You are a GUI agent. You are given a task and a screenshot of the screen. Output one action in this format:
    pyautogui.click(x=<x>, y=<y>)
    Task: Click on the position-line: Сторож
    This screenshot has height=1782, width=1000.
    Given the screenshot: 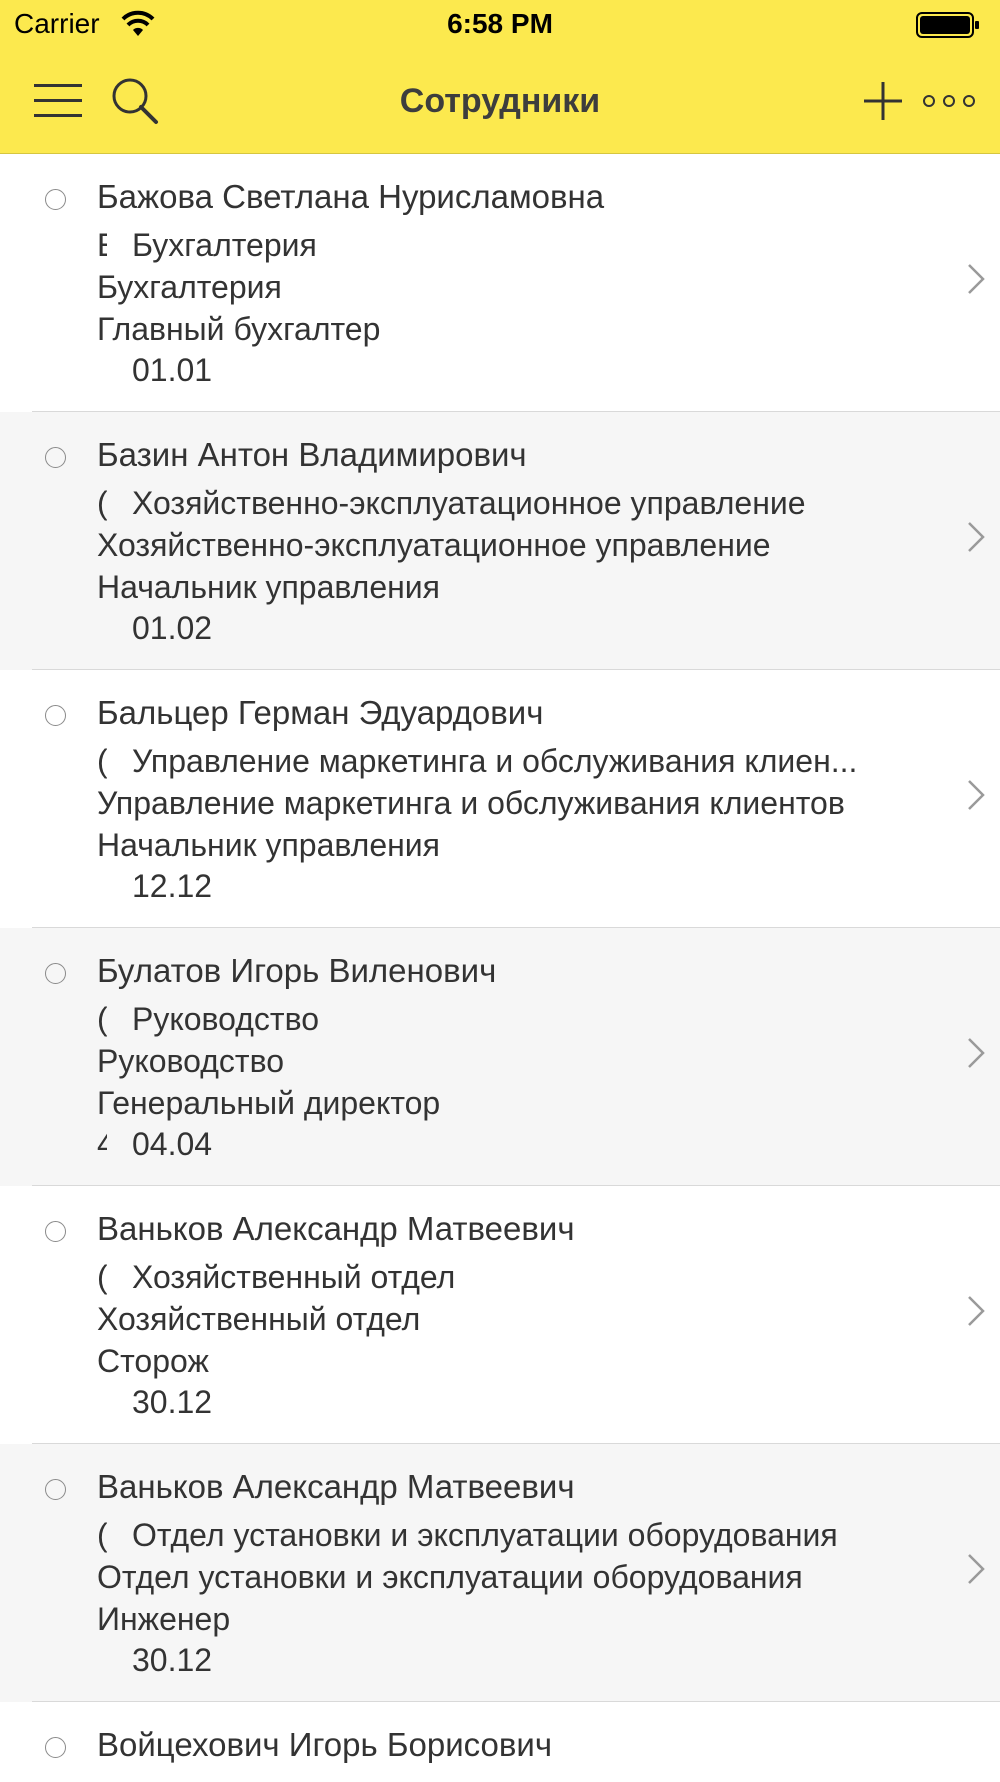 What is the action you would take?
    pyautogui.click(x=153, y=1361)
    